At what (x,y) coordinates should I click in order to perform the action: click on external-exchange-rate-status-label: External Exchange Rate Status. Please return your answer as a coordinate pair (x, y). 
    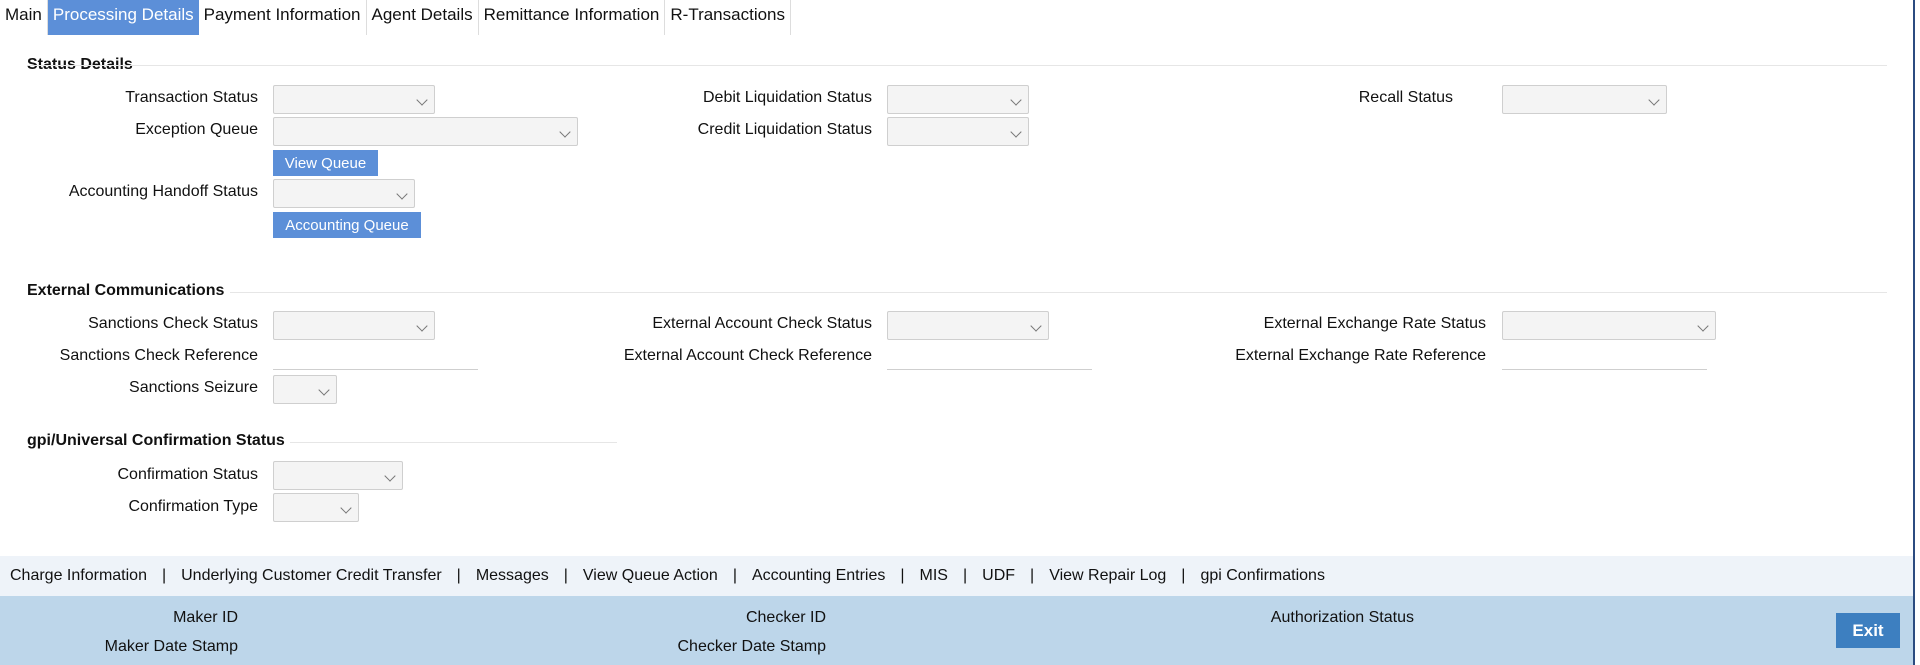
    Looking at the image, I should click on (1374, 323).